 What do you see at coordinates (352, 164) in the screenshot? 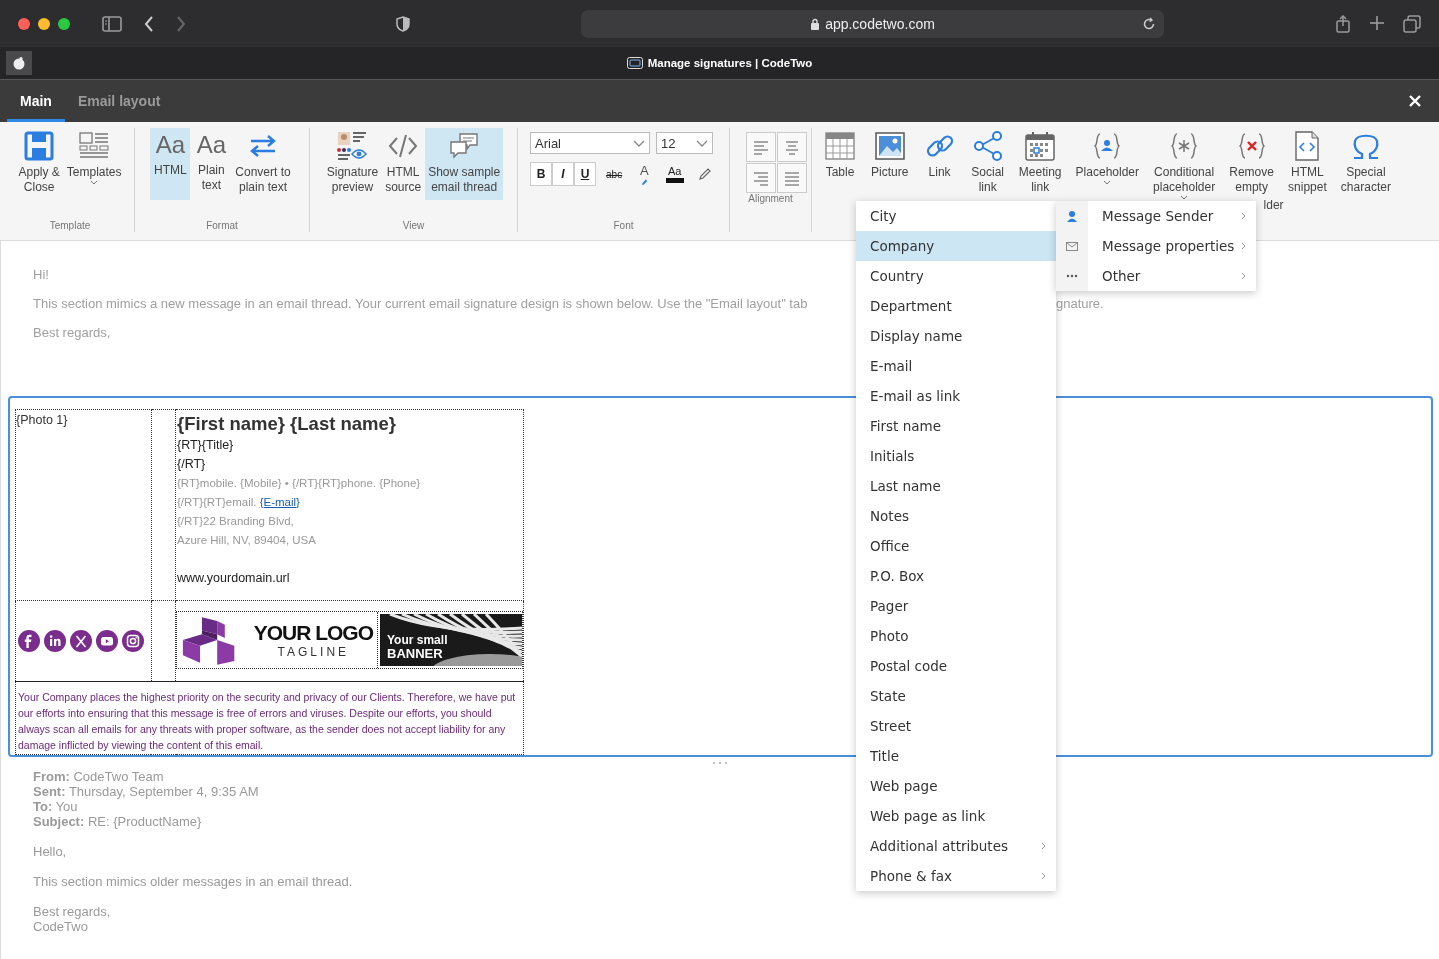
I see `preview-button: Signature preview` at bounding box center [352, 164].